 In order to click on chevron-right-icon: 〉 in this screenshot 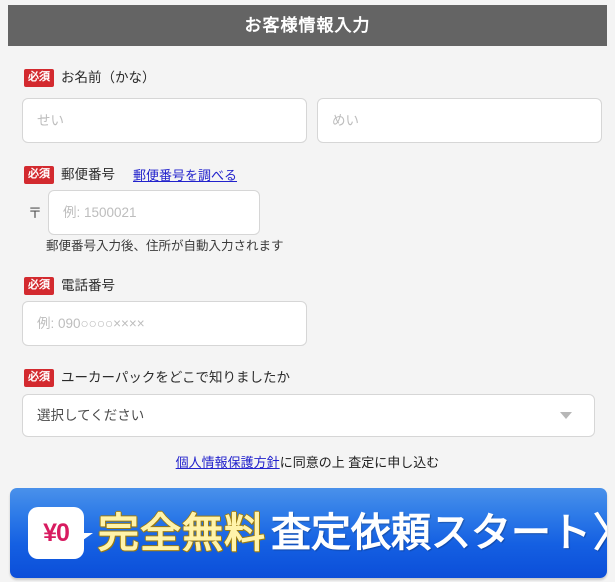, I will do `click(600, 533)`.